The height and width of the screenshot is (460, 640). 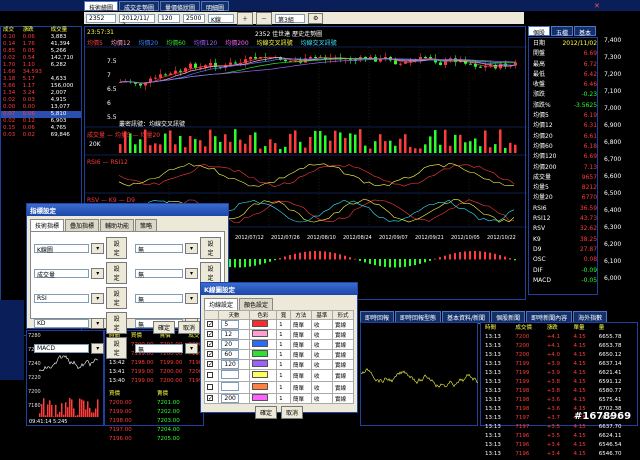 I want to click on date-input: 2012/11/ 2, so click(x=137, y=21).